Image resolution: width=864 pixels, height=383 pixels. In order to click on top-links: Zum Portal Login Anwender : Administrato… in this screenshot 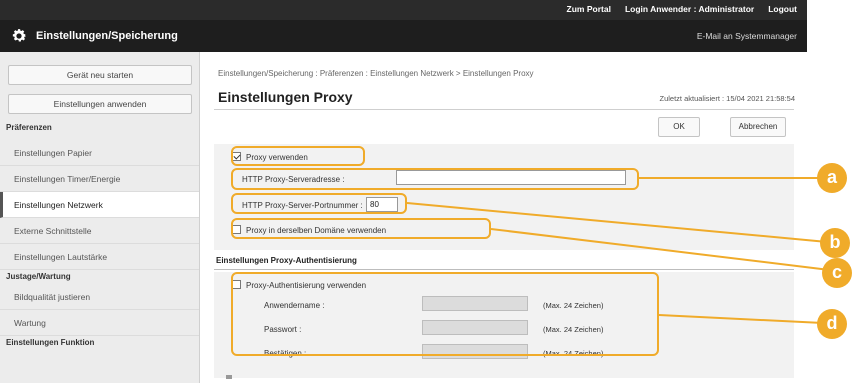, I will do `click(682, 9)`.